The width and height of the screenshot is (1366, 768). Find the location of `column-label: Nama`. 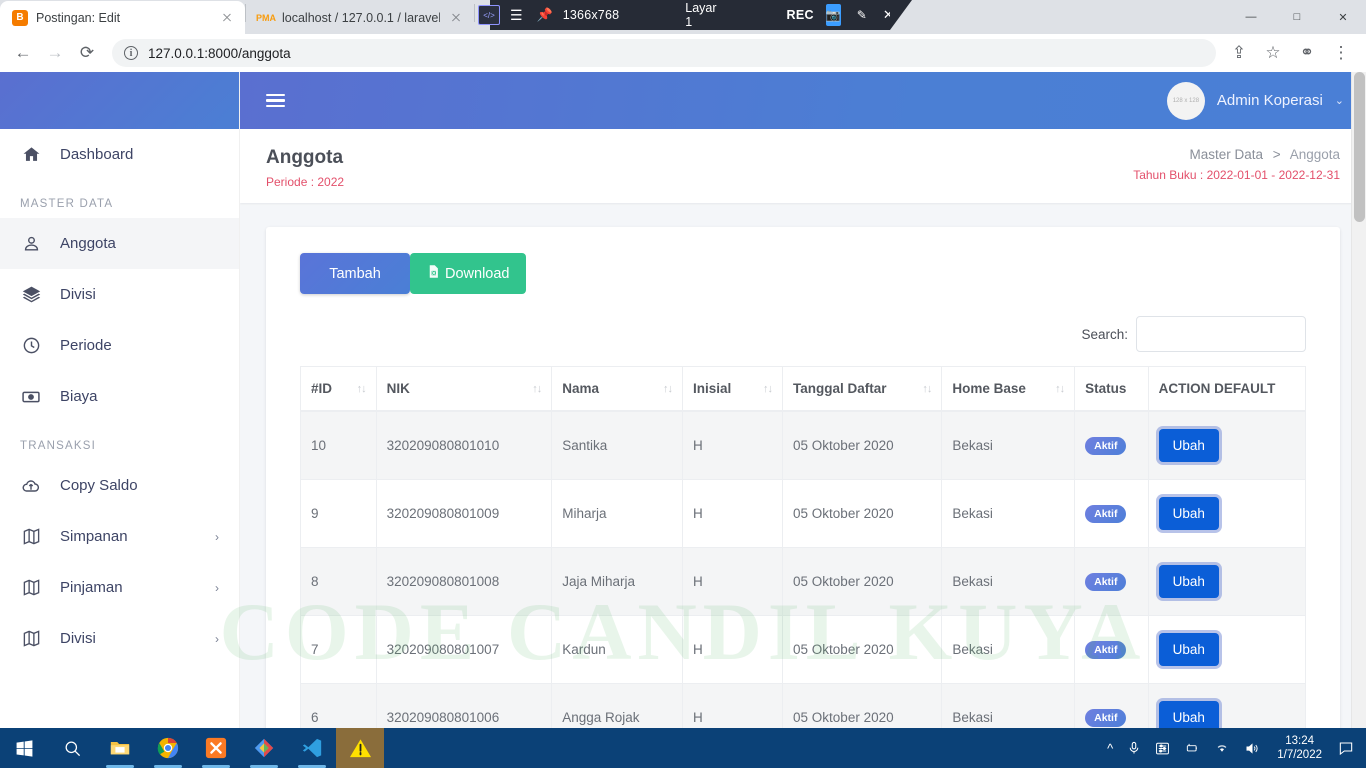

column-label: Nama is located at coordinates (581, 388).